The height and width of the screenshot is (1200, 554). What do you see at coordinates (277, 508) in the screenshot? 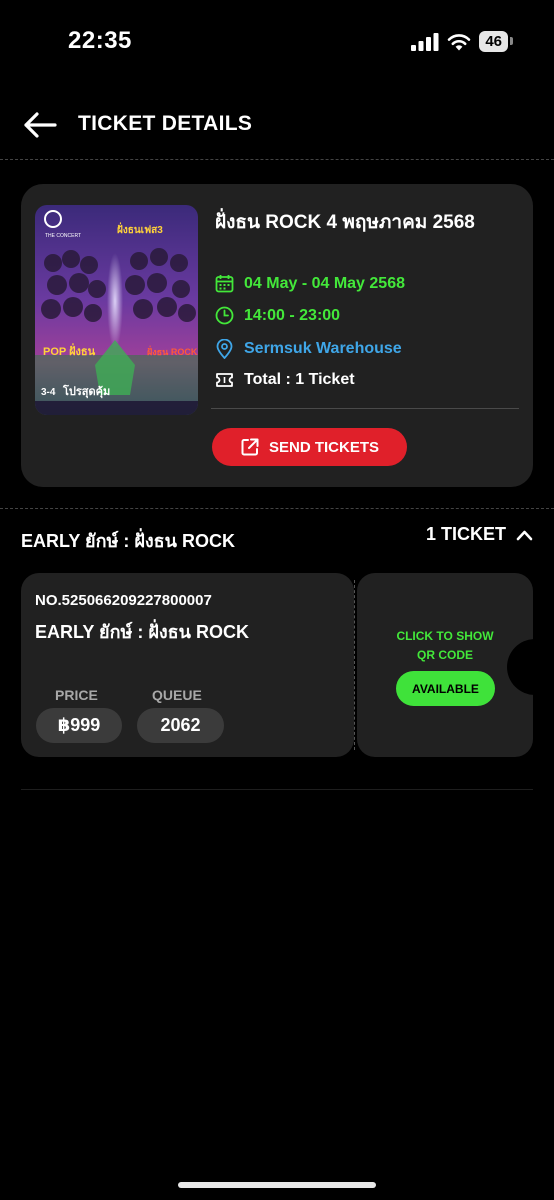
I see `section-divider` at bounding box center [277, 508].